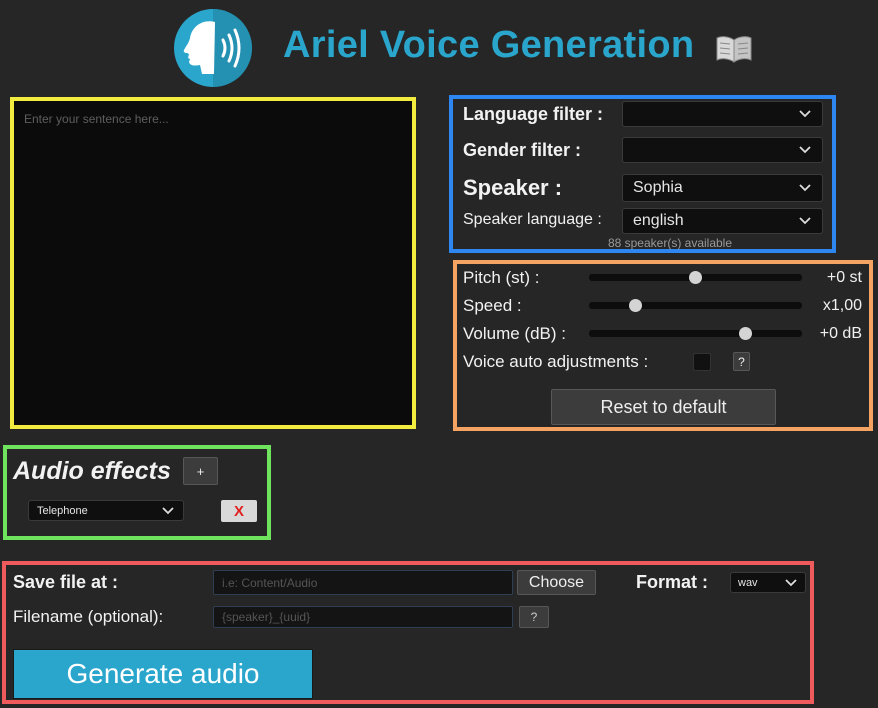 The image size is (878, 708). What do you see at coordinates (722, 221) in the screenshot?
I see `speaker-language-dropdown: english` at bounding box center [722, 221].